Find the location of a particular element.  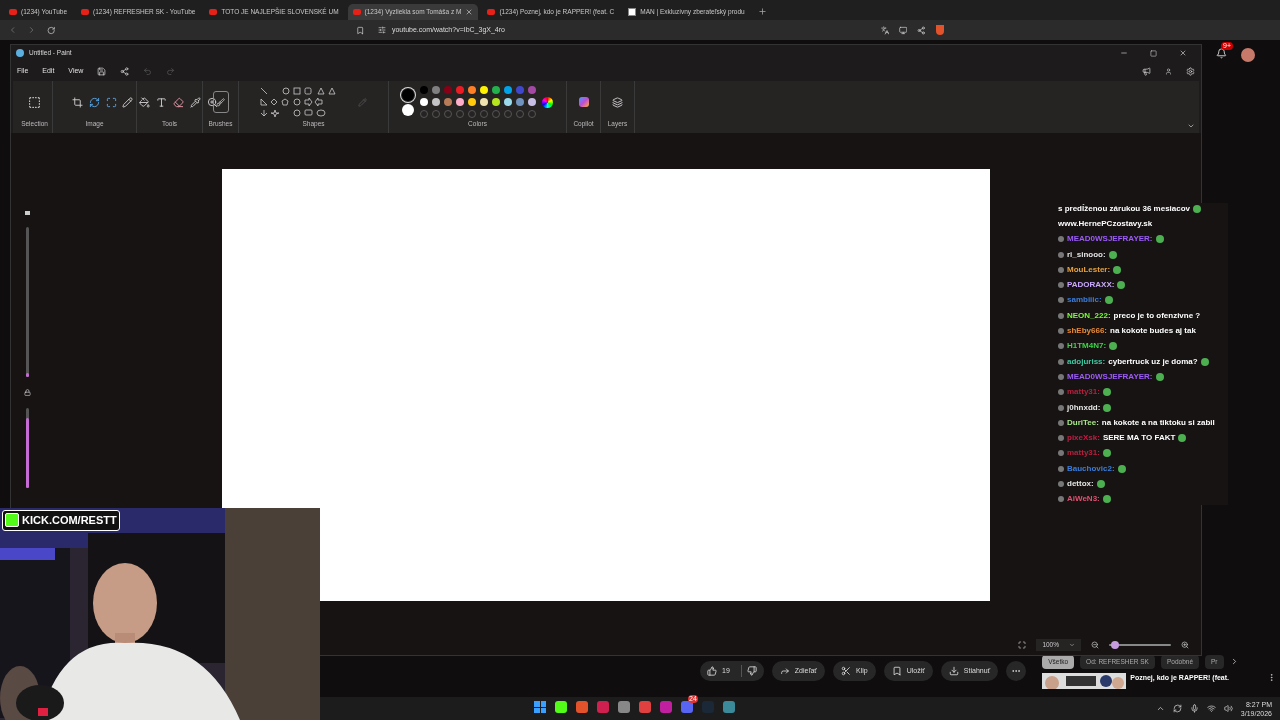

brush-button is located at coordinates (220, 102).